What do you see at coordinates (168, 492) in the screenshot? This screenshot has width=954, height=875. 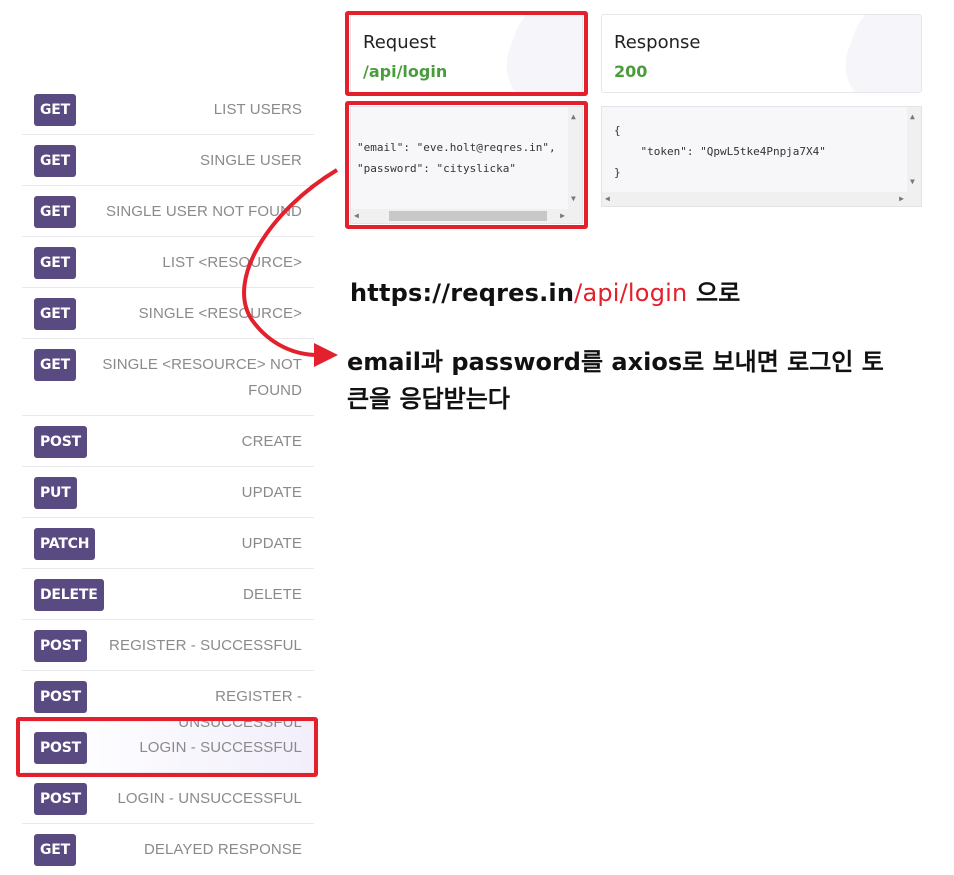 I see `endpoint-item: PUT UPDATE` at bounding box center [168, 492].